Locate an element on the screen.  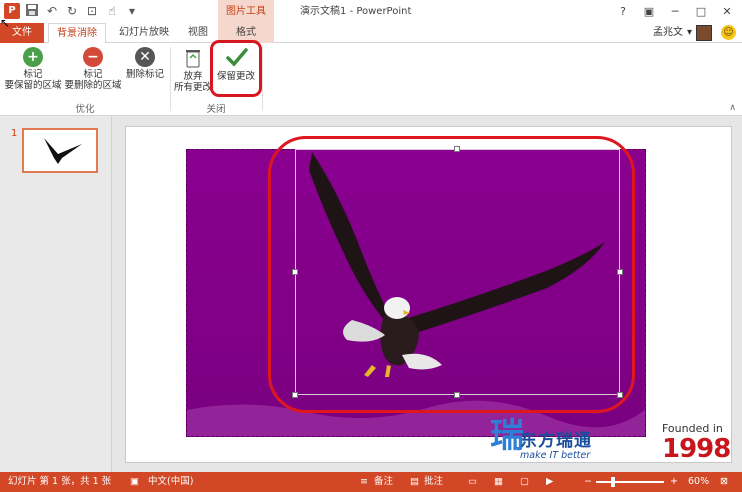
comments-icon: ▤ is located at coordinates (414, 482).